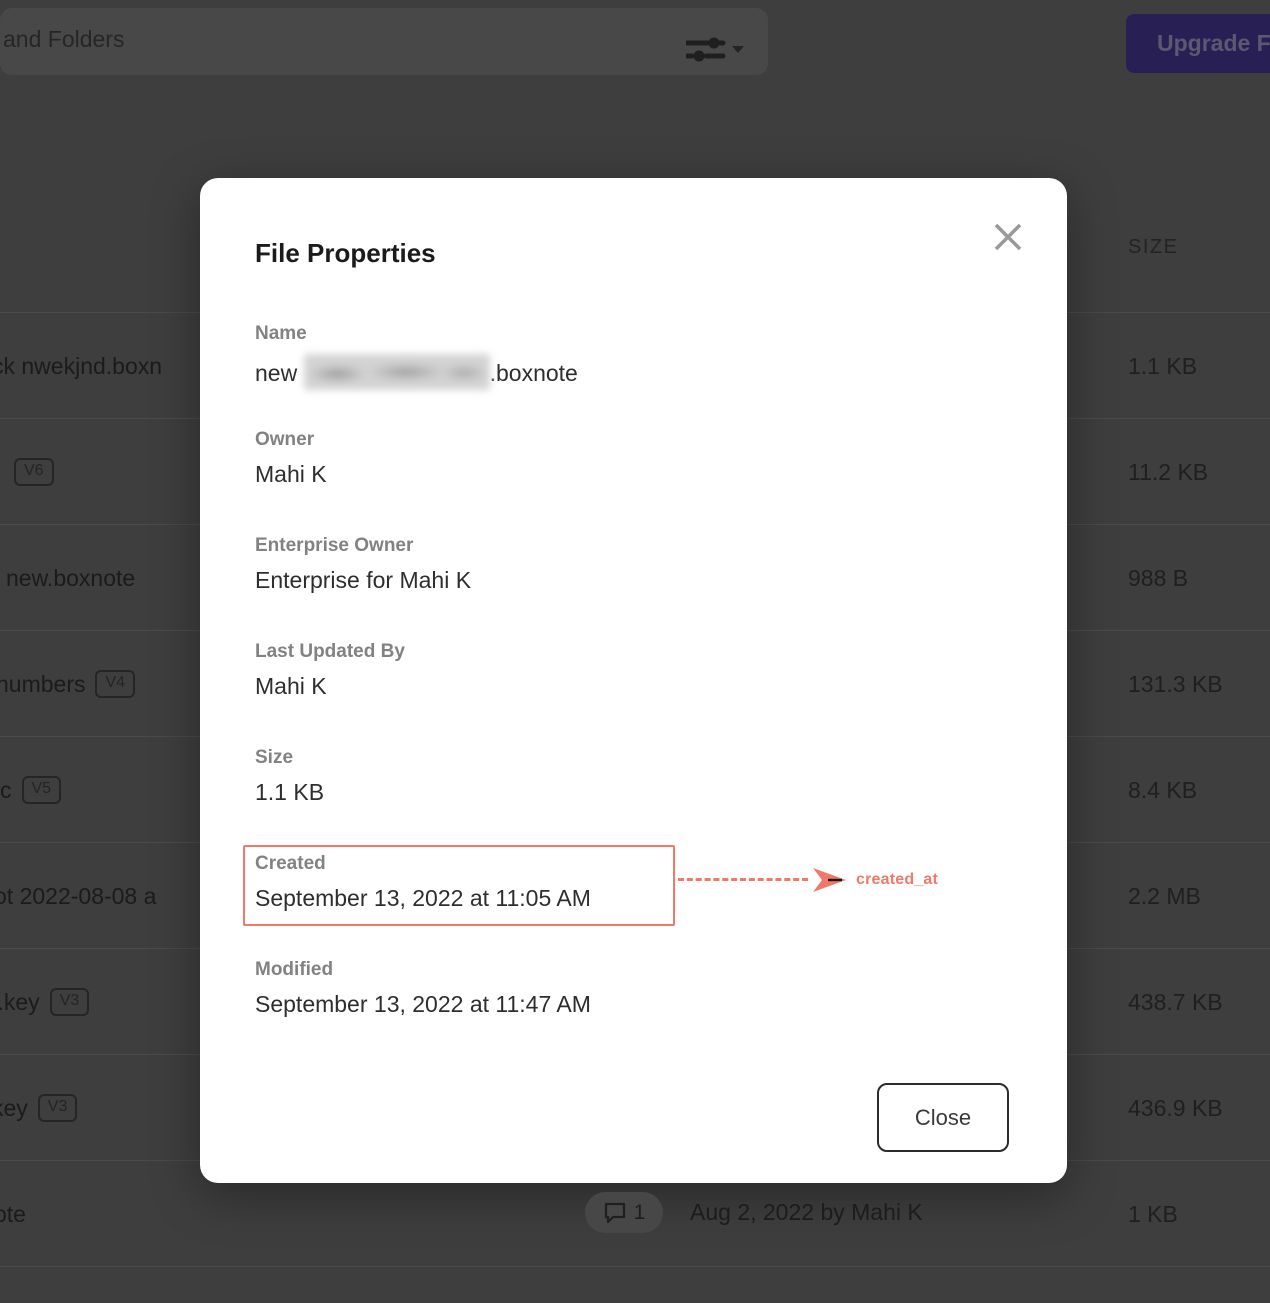  What do you see at coordinates (1163, 365) in the screenshot?
I see `file-size: 1.1 KB` at bounding box center [1163, 365].